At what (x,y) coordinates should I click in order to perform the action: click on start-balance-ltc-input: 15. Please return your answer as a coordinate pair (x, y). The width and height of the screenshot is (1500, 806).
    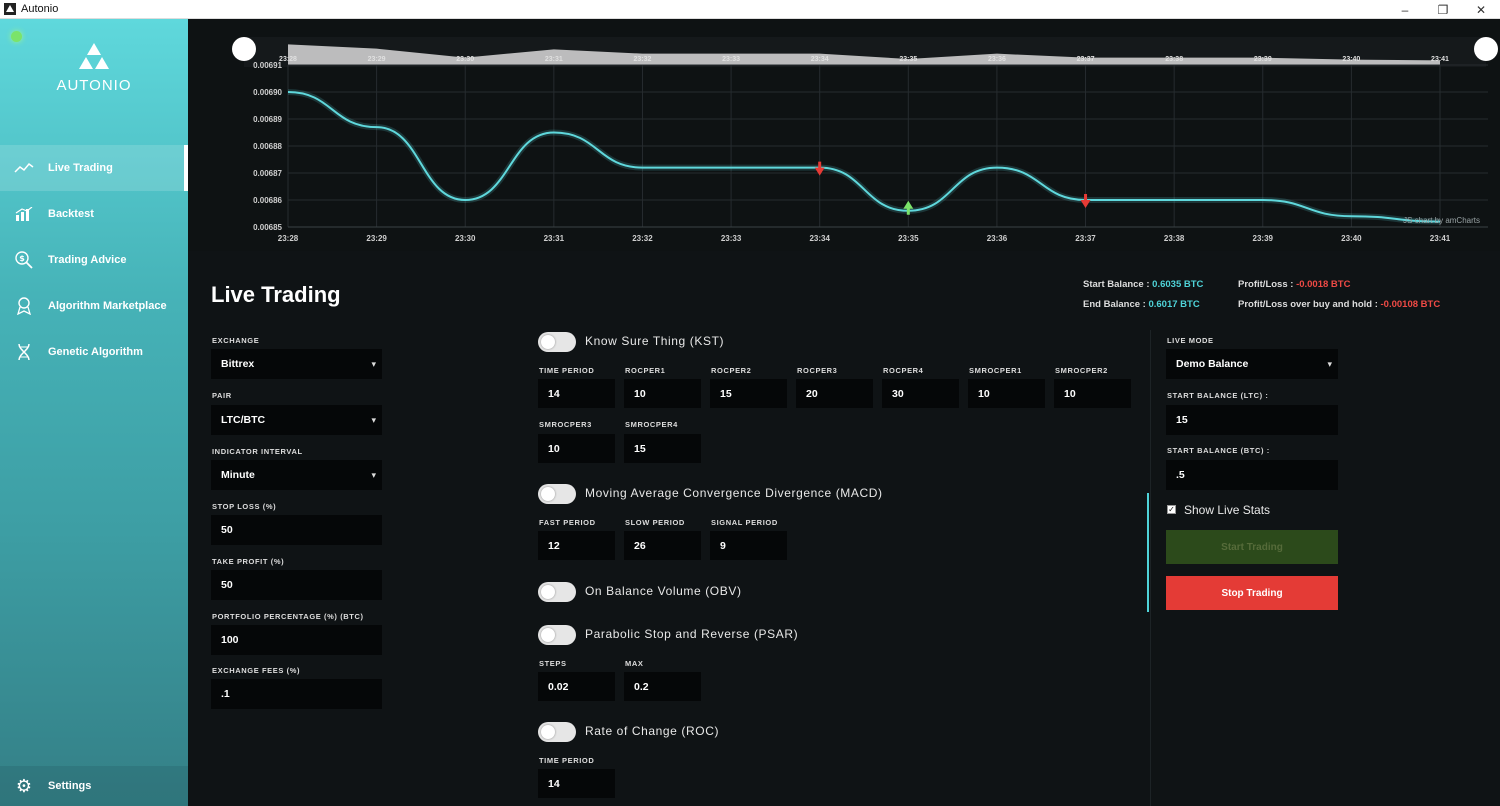
    Looking at the image, I should click on (1252, 420).